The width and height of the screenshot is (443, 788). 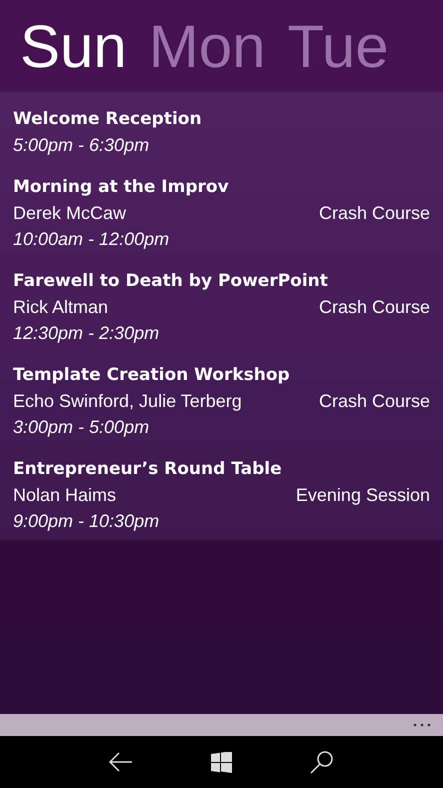 I want to click on back-icon, so click(x=121, y=762).